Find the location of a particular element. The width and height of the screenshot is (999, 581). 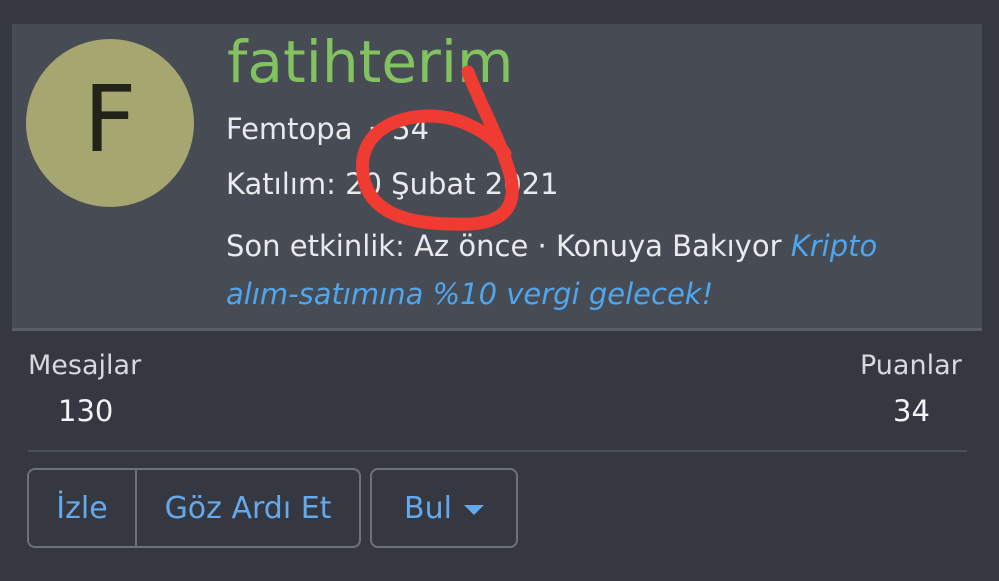

joined-line: Katılım: 20 Şubat 2021 is located at coordinates (392, 184).